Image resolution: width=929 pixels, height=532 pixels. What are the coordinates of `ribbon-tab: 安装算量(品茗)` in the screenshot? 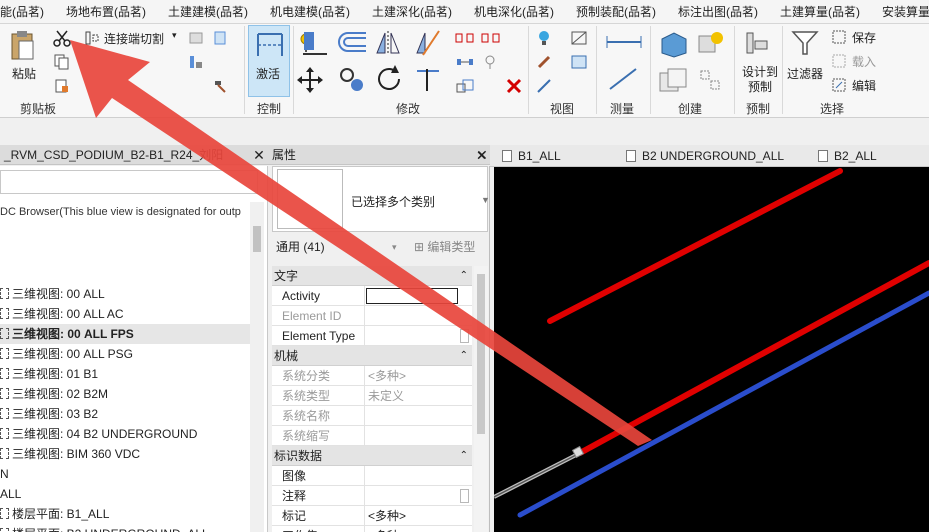 It's located at (900, 11).